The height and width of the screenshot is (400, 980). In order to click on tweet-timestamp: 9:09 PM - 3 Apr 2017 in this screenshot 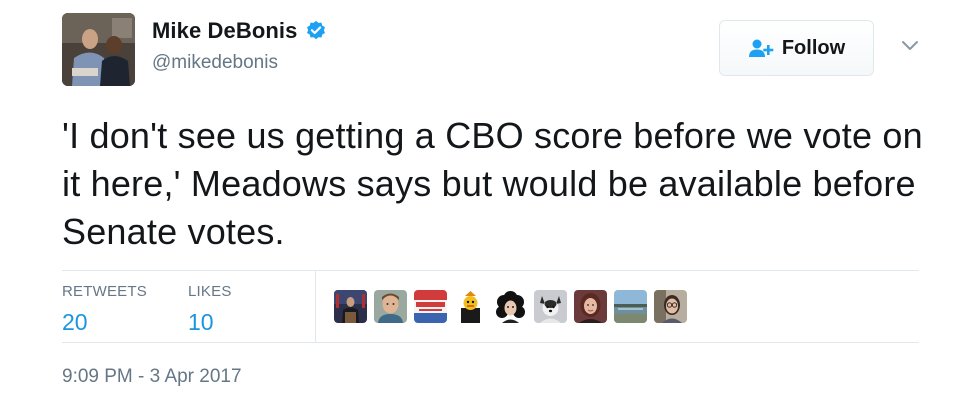, I will do `click(152, 377)`.